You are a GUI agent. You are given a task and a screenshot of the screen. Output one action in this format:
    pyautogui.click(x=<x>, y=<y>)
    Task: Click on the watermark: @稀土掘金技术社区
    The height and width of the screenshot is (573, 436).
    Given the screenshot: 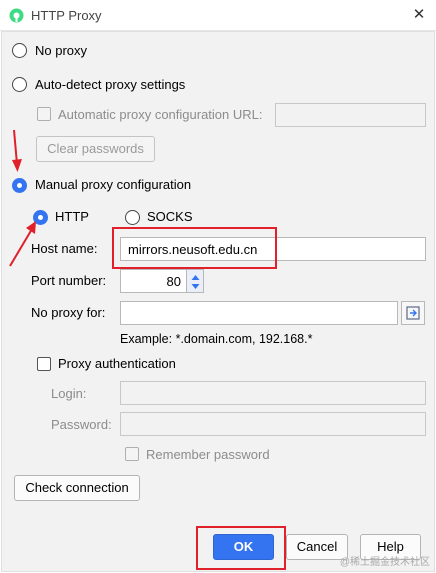 What is the action you would take?
    pyautogui.click(x=384, y=562)
    